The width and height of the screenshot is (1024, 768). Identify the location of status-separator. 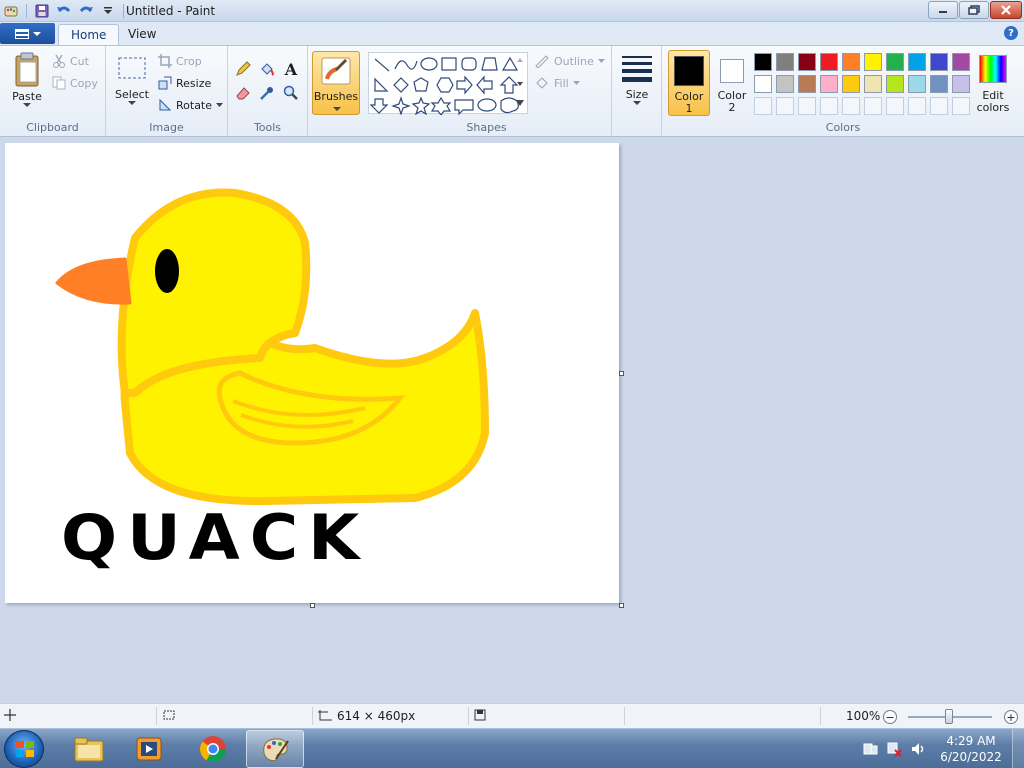
(468, 716).